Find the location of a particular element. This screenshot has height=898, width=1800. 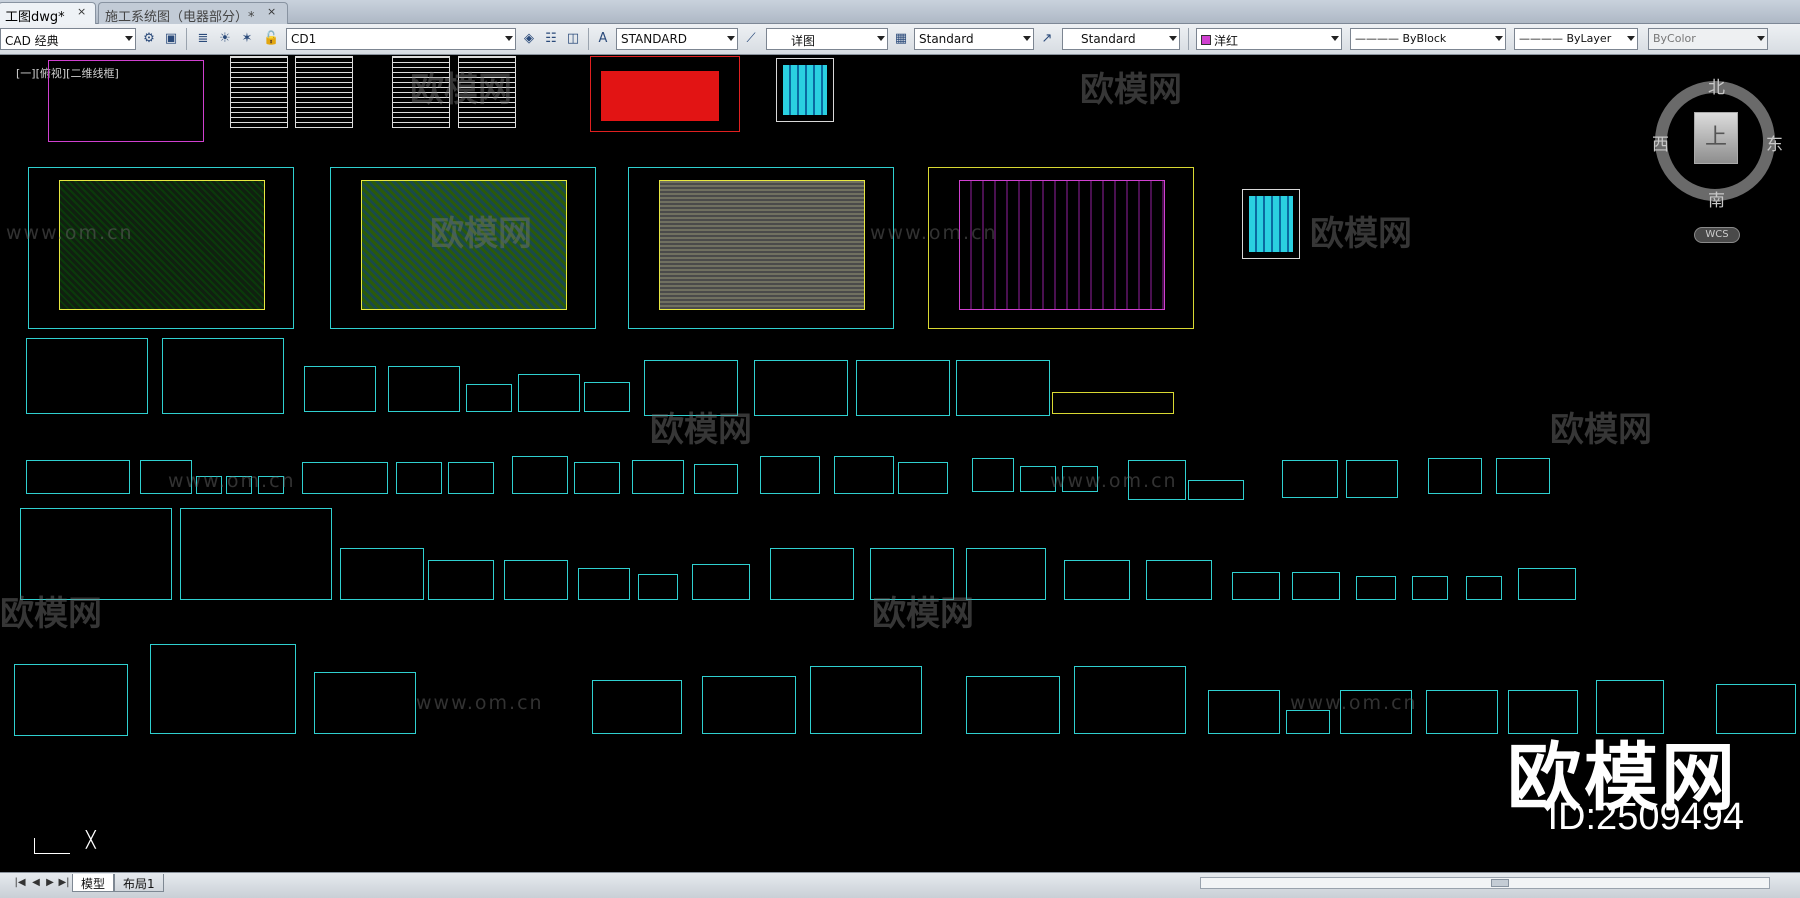

lock-icon: 🔓 is located at coordinates (271, 39).